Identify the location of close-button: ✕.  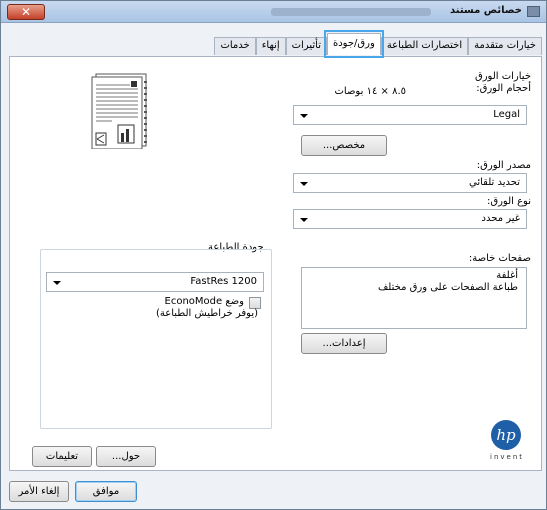
(26, 12).